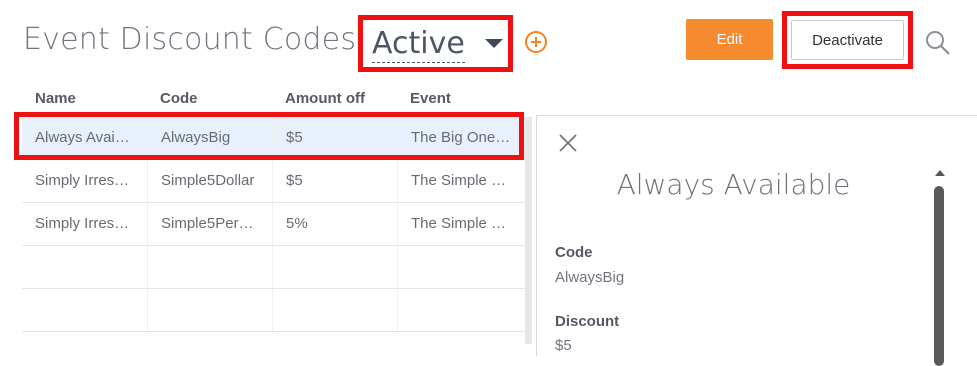 The width and height of the screenshot is (977, 366). Describe the element at coordinates (494, 43) in the screenshot. I see `caret-down-icon` at that location.